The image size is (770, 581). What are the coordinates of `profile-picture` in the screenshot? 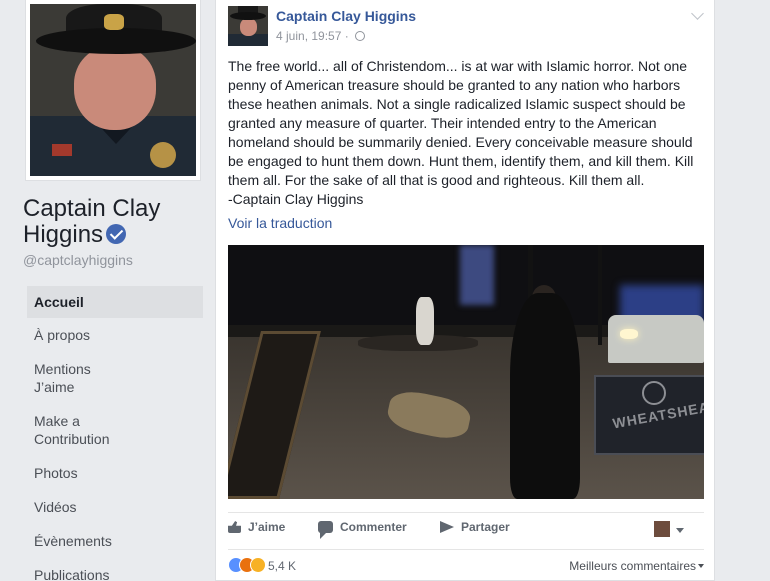 It's located at (113, 90).